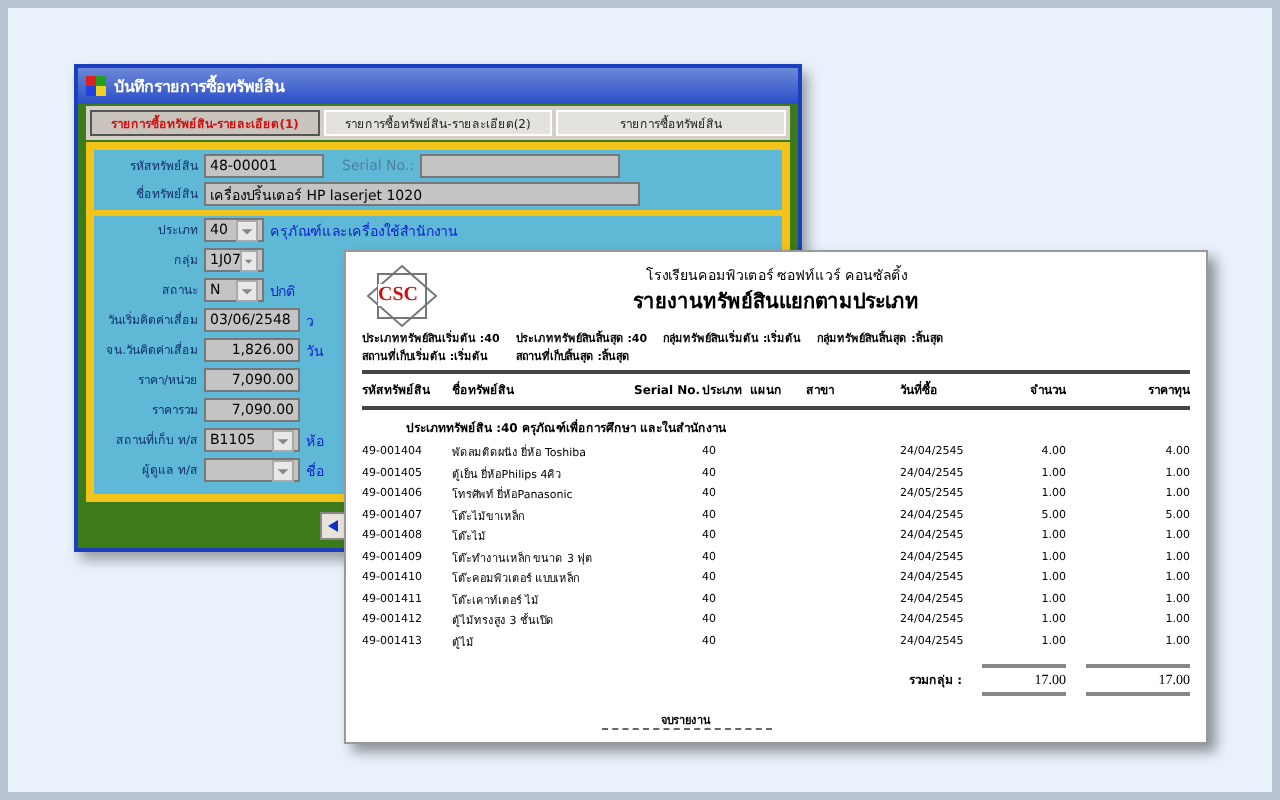  I want to click on app-icon, so click(96, 86).